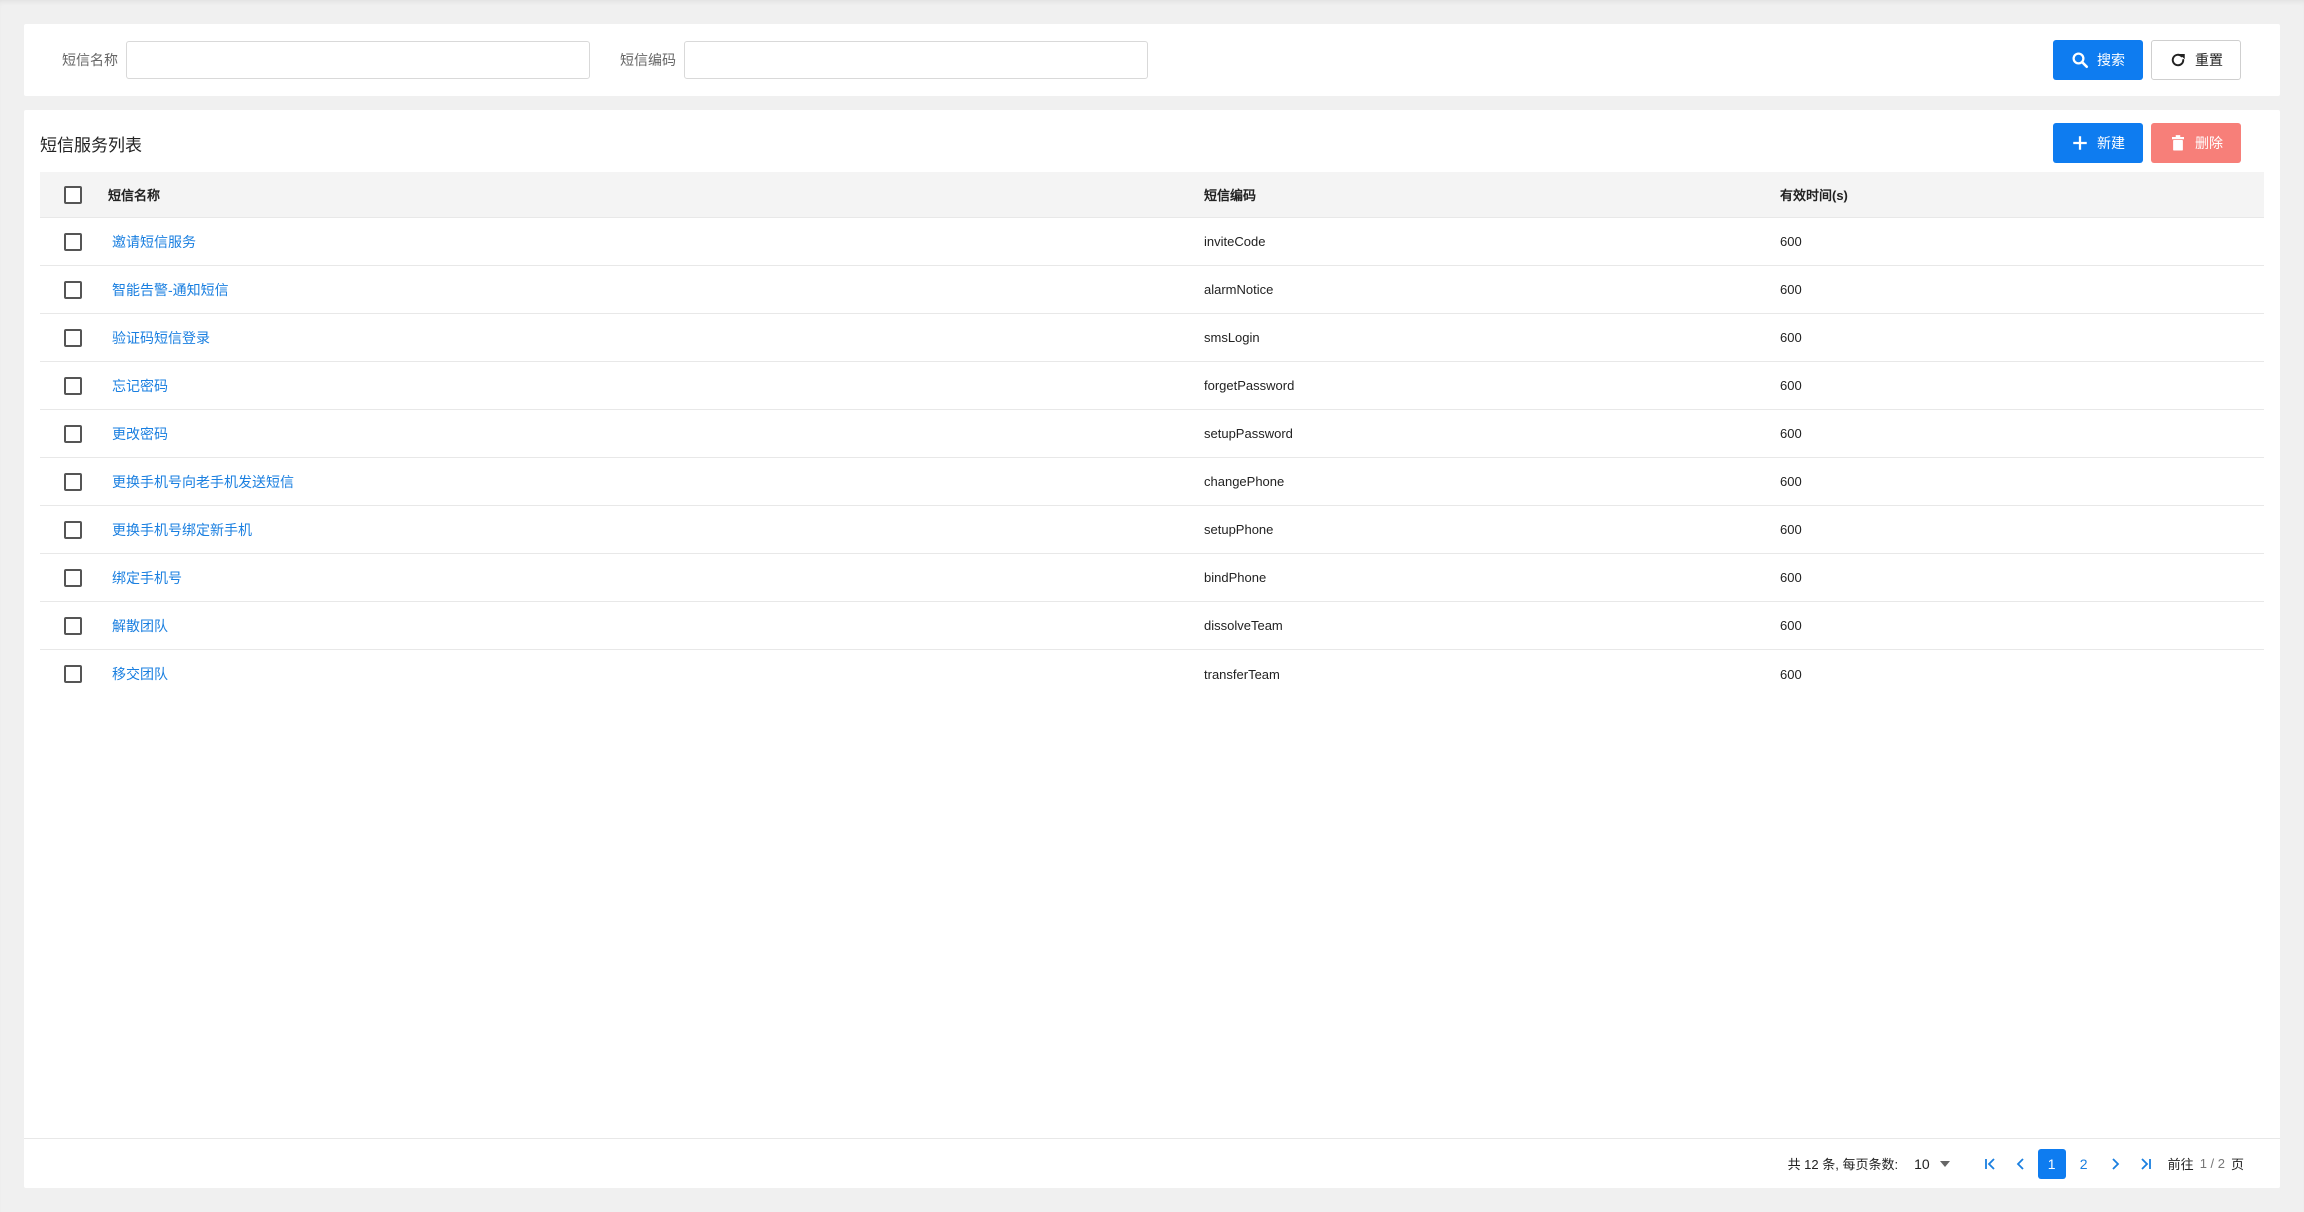 Image resolution: width=2304 pixels, height=1212 pixels. Describe the element at coordinates (90, 60) in the screenshot. I see `name-field-label: 短信名称` at that location.